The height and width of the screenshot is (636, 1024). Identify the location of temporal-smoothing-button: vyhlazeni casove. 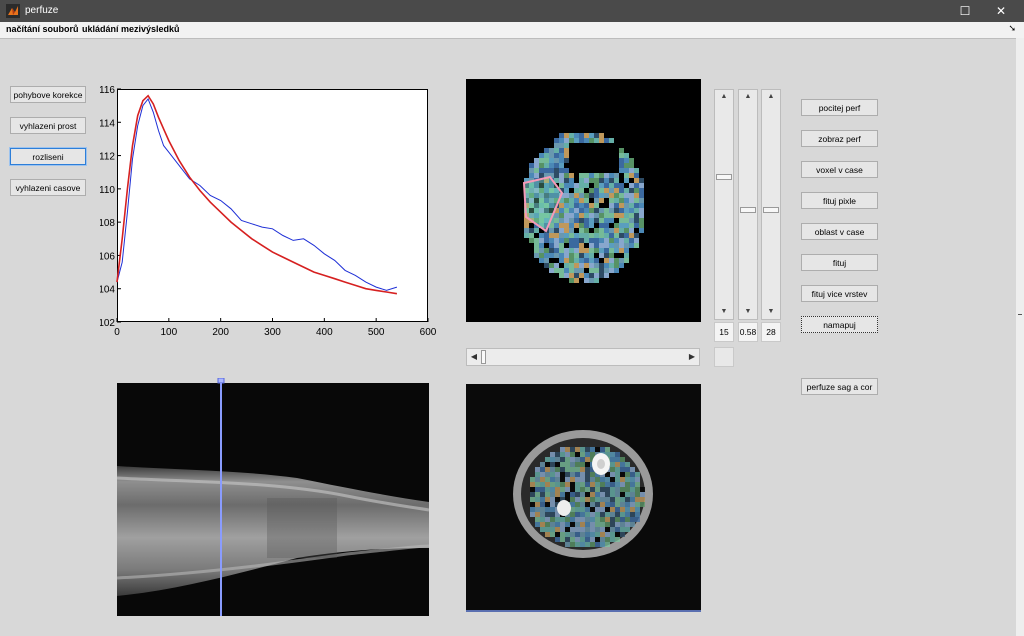
(48, 187).